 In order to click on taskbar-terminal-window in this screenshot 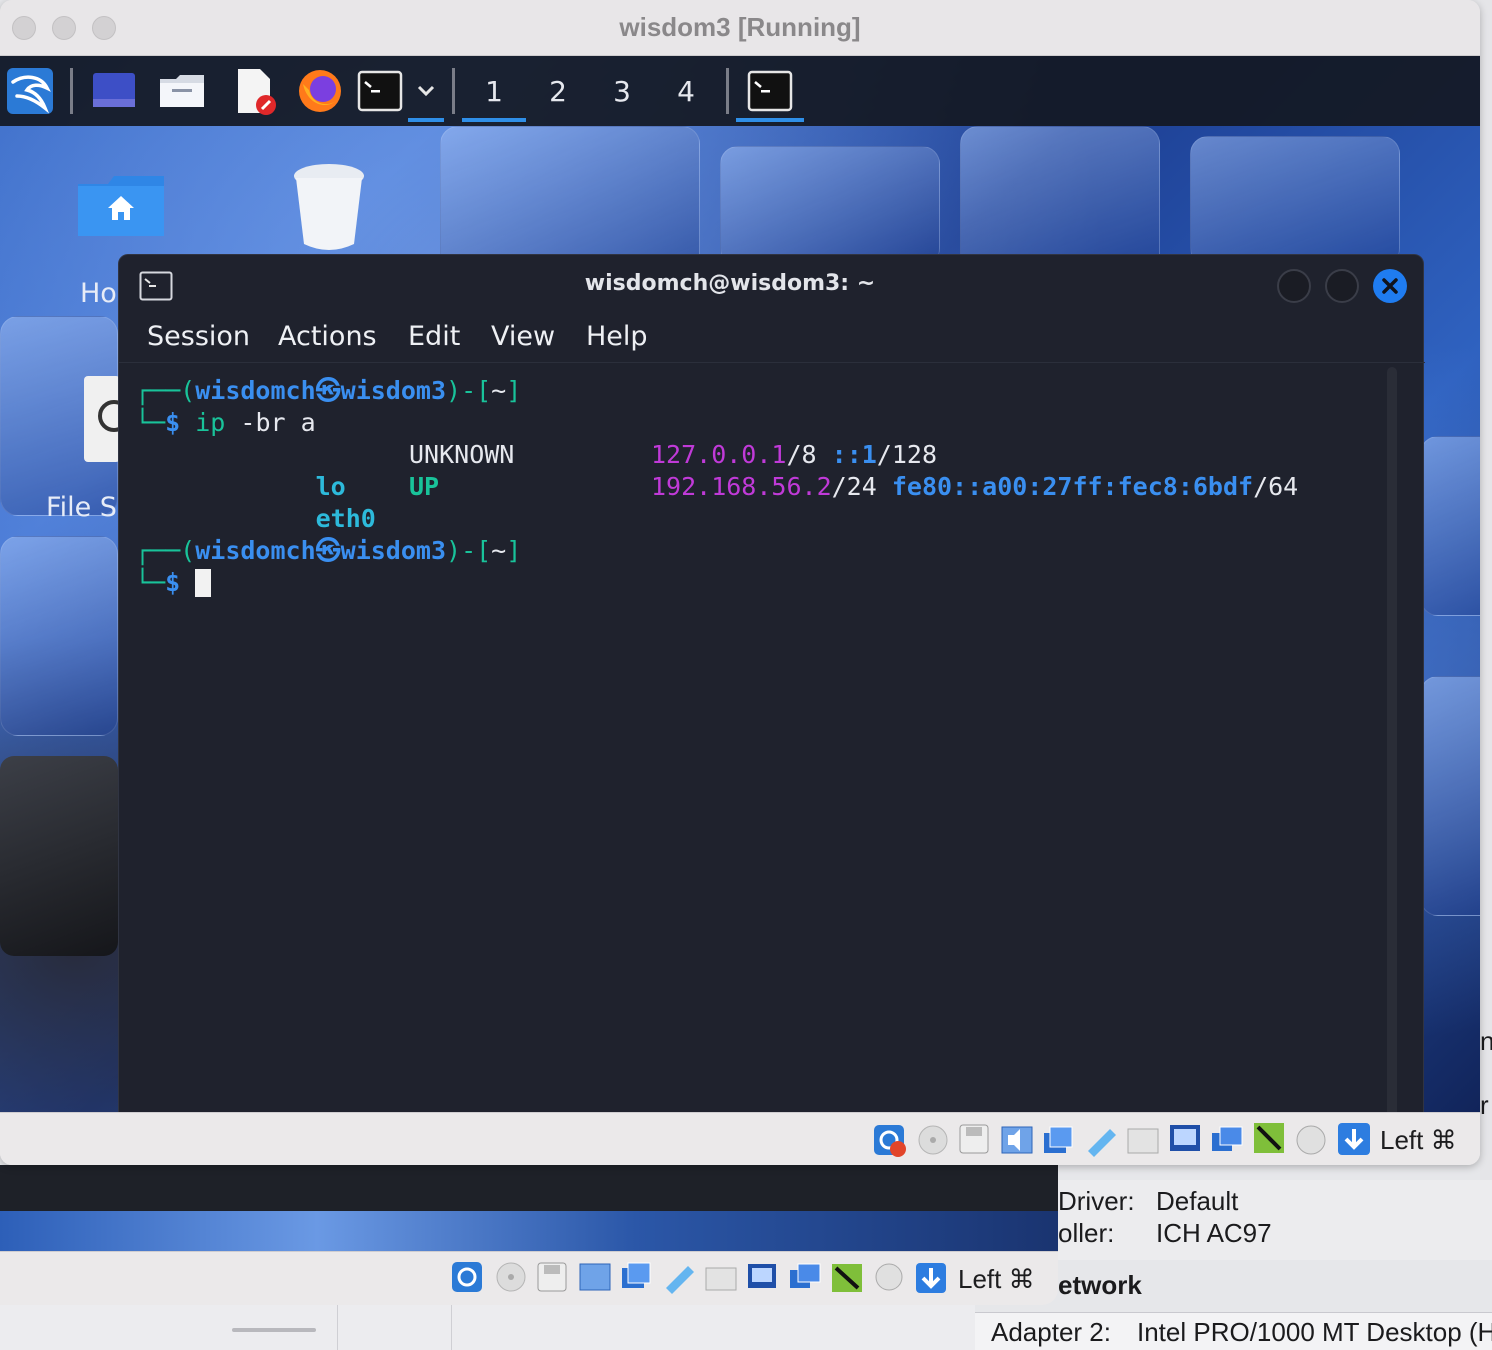, I will do `click(770, 91)`.